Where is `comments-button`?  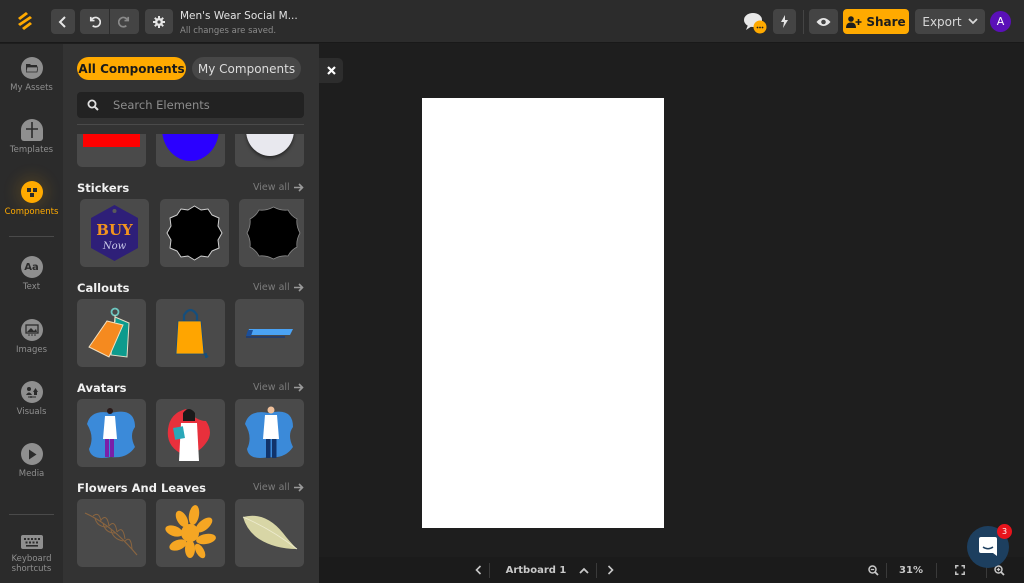 comments-button is located at coordinates (756, 23).